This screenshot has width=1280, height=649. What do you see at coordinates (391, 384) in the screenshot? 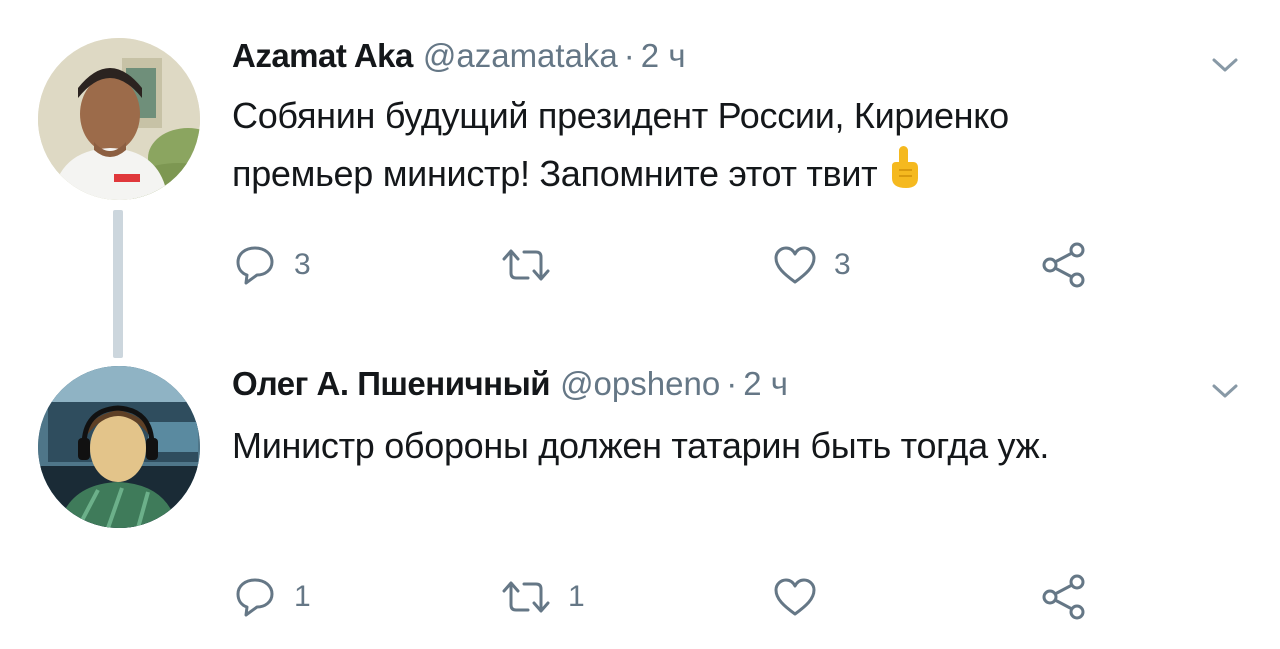
I see `display-name: Олег А. Пшеничный` at bounding box center [391, 384].